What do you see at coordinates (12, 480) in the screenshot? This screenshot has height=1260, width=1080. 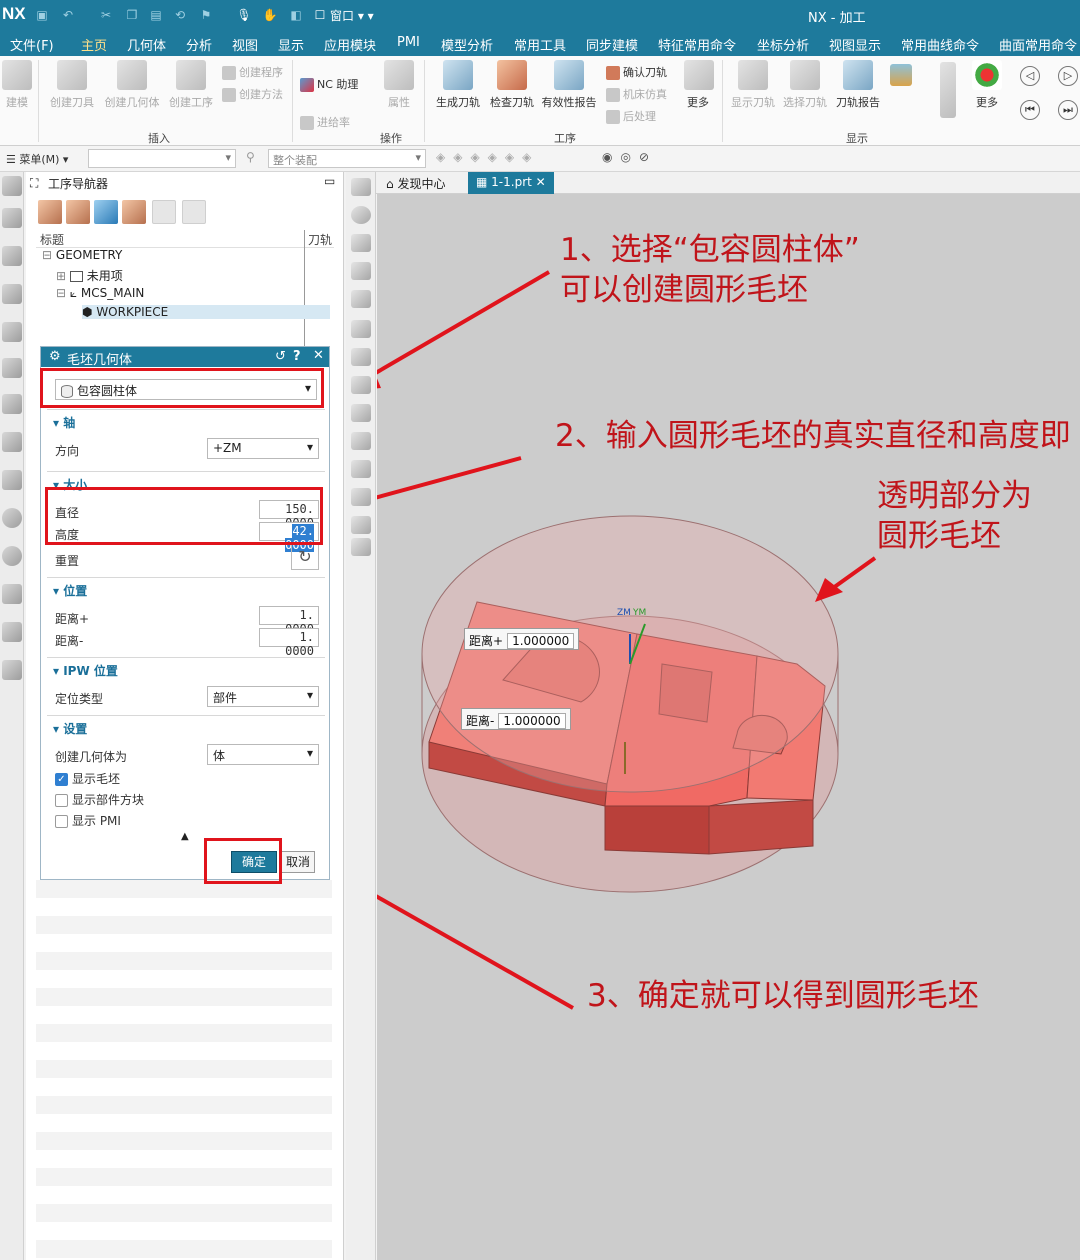 I see `hd3d-icon` at bounding box center [12, 480].